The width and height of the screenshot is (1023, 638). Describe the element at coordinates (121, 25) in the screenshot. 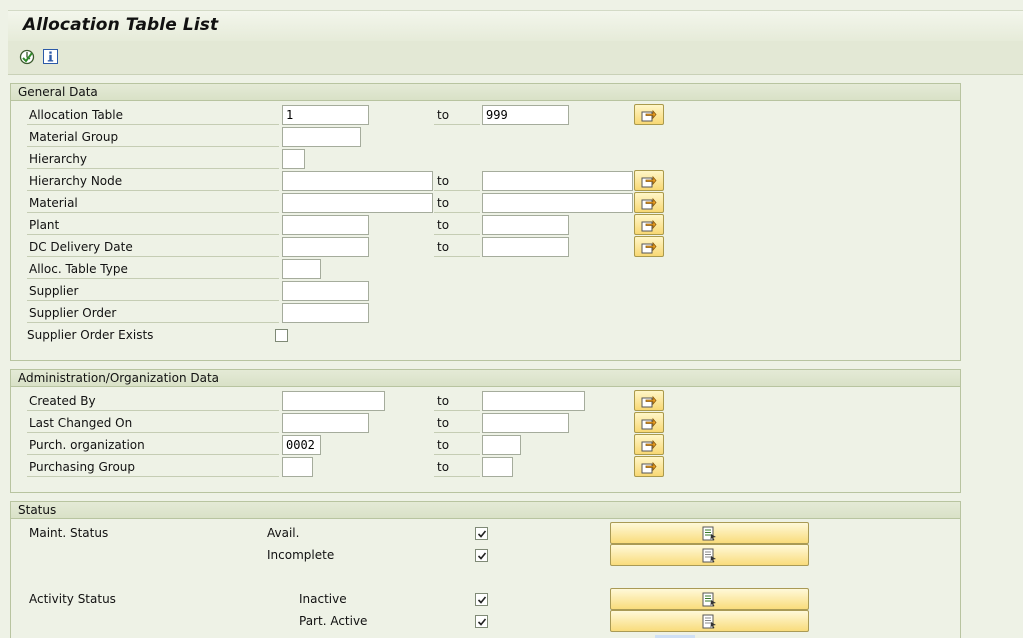

I see `page-title: Allocation Table List` at that location.